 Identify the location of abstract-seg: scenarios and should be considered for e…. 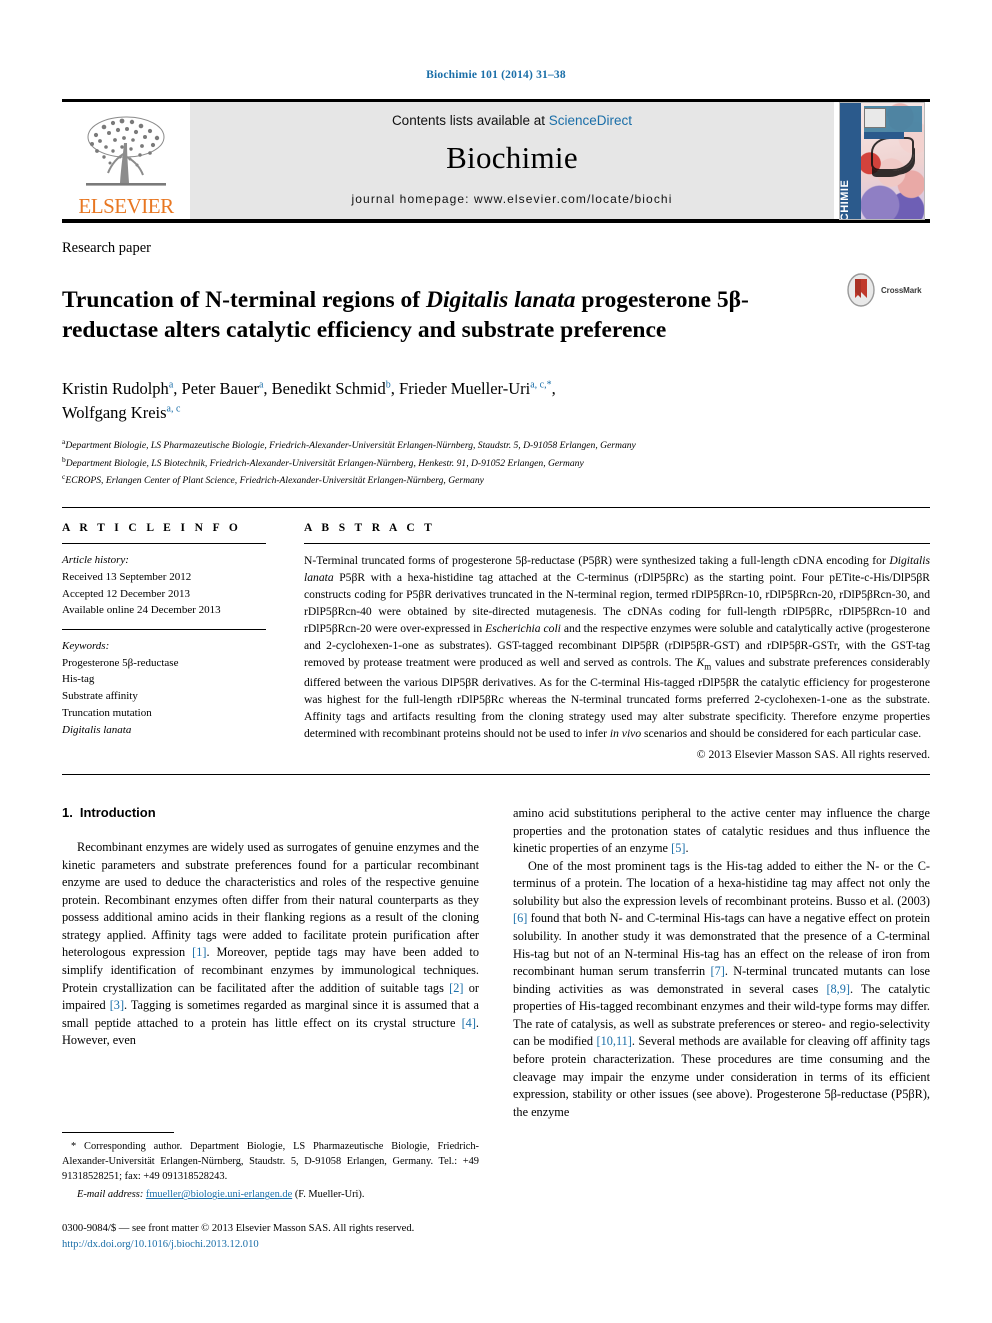
(781, 733).